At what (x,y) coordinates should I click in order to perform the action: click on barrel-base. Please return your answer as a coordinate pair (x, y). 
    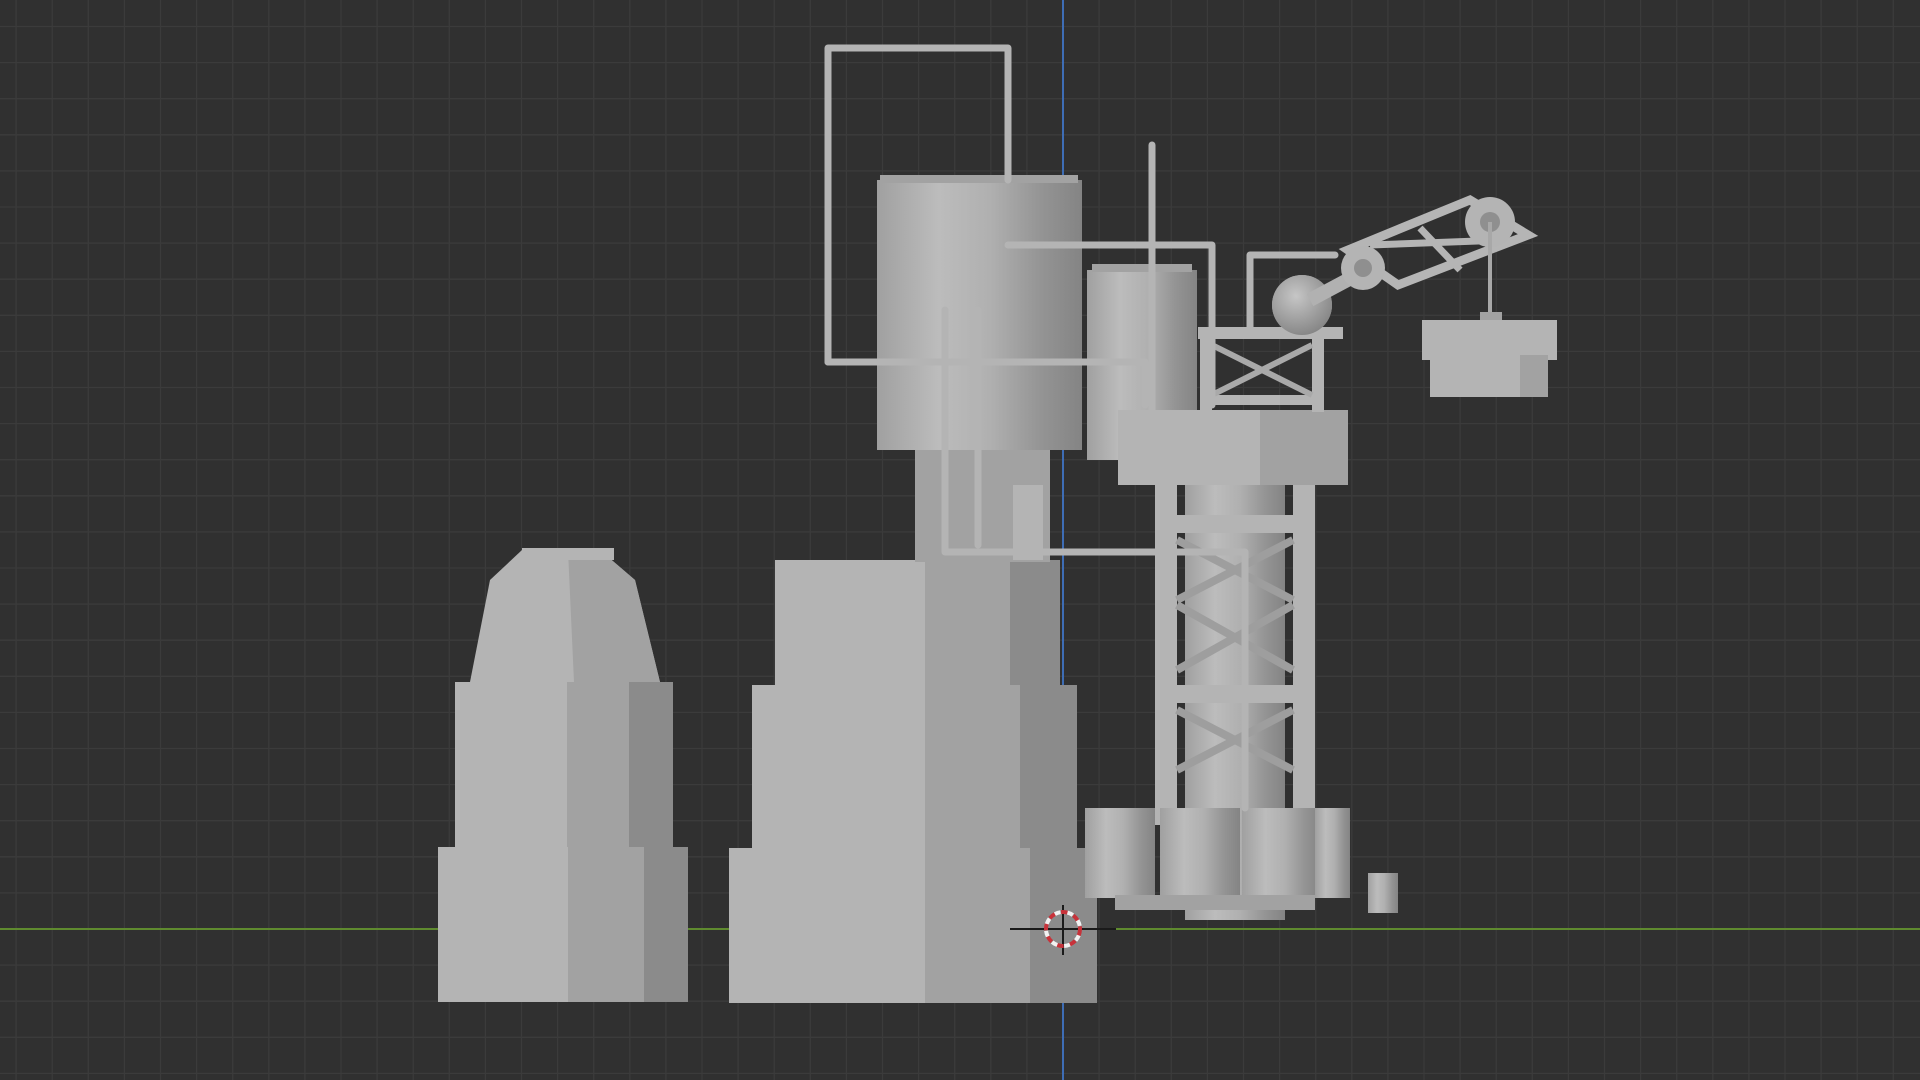
    Looking at the image, I should click on (1215, 902).